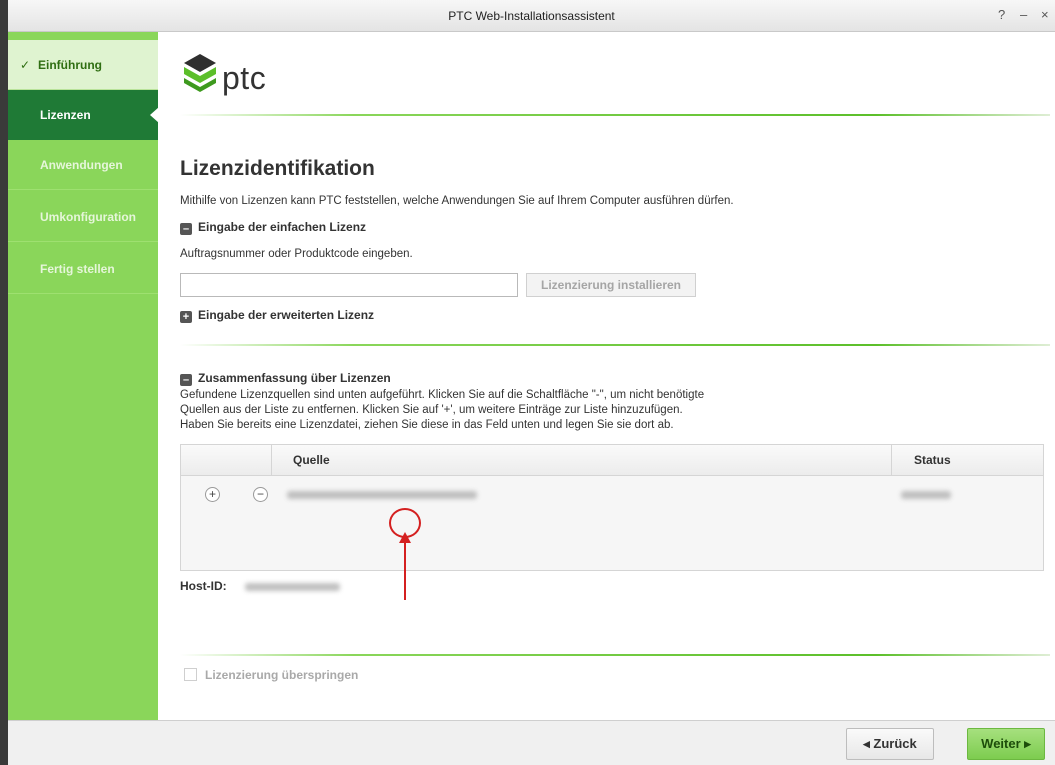 This screenshot has height=765, width=1055. What do you see at coordinates (1045, 14) in the screenshot?
I see `close-icon: ×` at bounding box center [1045, 14].